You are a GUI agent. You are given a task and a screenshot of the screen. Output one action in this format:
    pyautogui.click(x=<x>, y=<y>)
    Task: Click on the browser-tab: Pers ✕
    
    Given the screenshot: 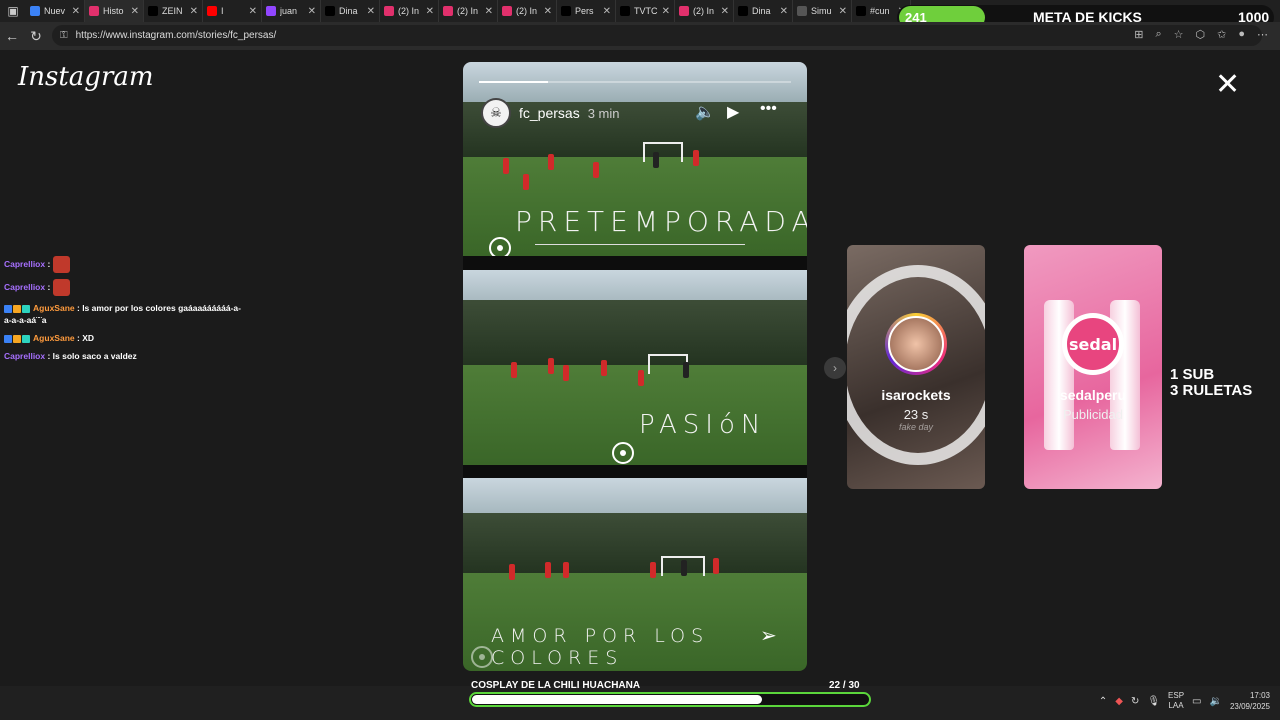 What is the action you would take?
    pyautogui.click(x=586, y=11)
    